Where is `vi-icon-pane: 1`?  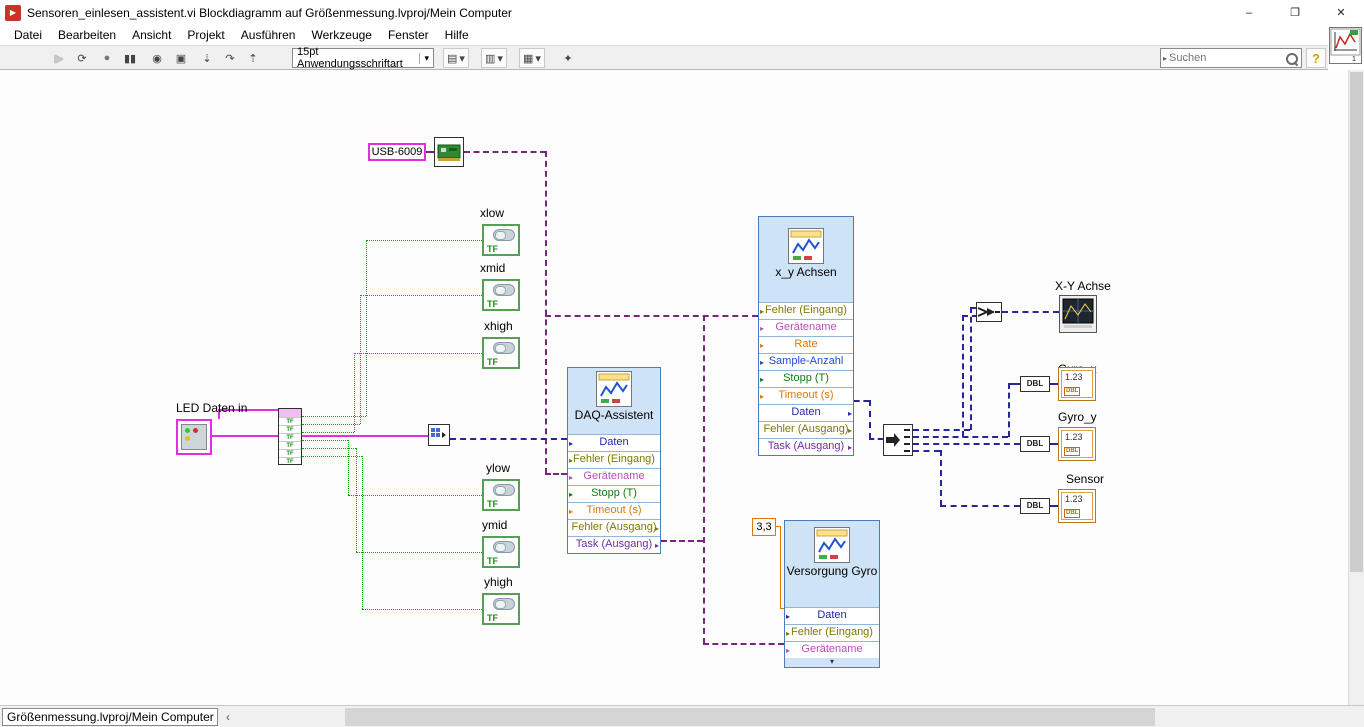 vi-icon-pane: 1 is located at coordinates (1345, 45).